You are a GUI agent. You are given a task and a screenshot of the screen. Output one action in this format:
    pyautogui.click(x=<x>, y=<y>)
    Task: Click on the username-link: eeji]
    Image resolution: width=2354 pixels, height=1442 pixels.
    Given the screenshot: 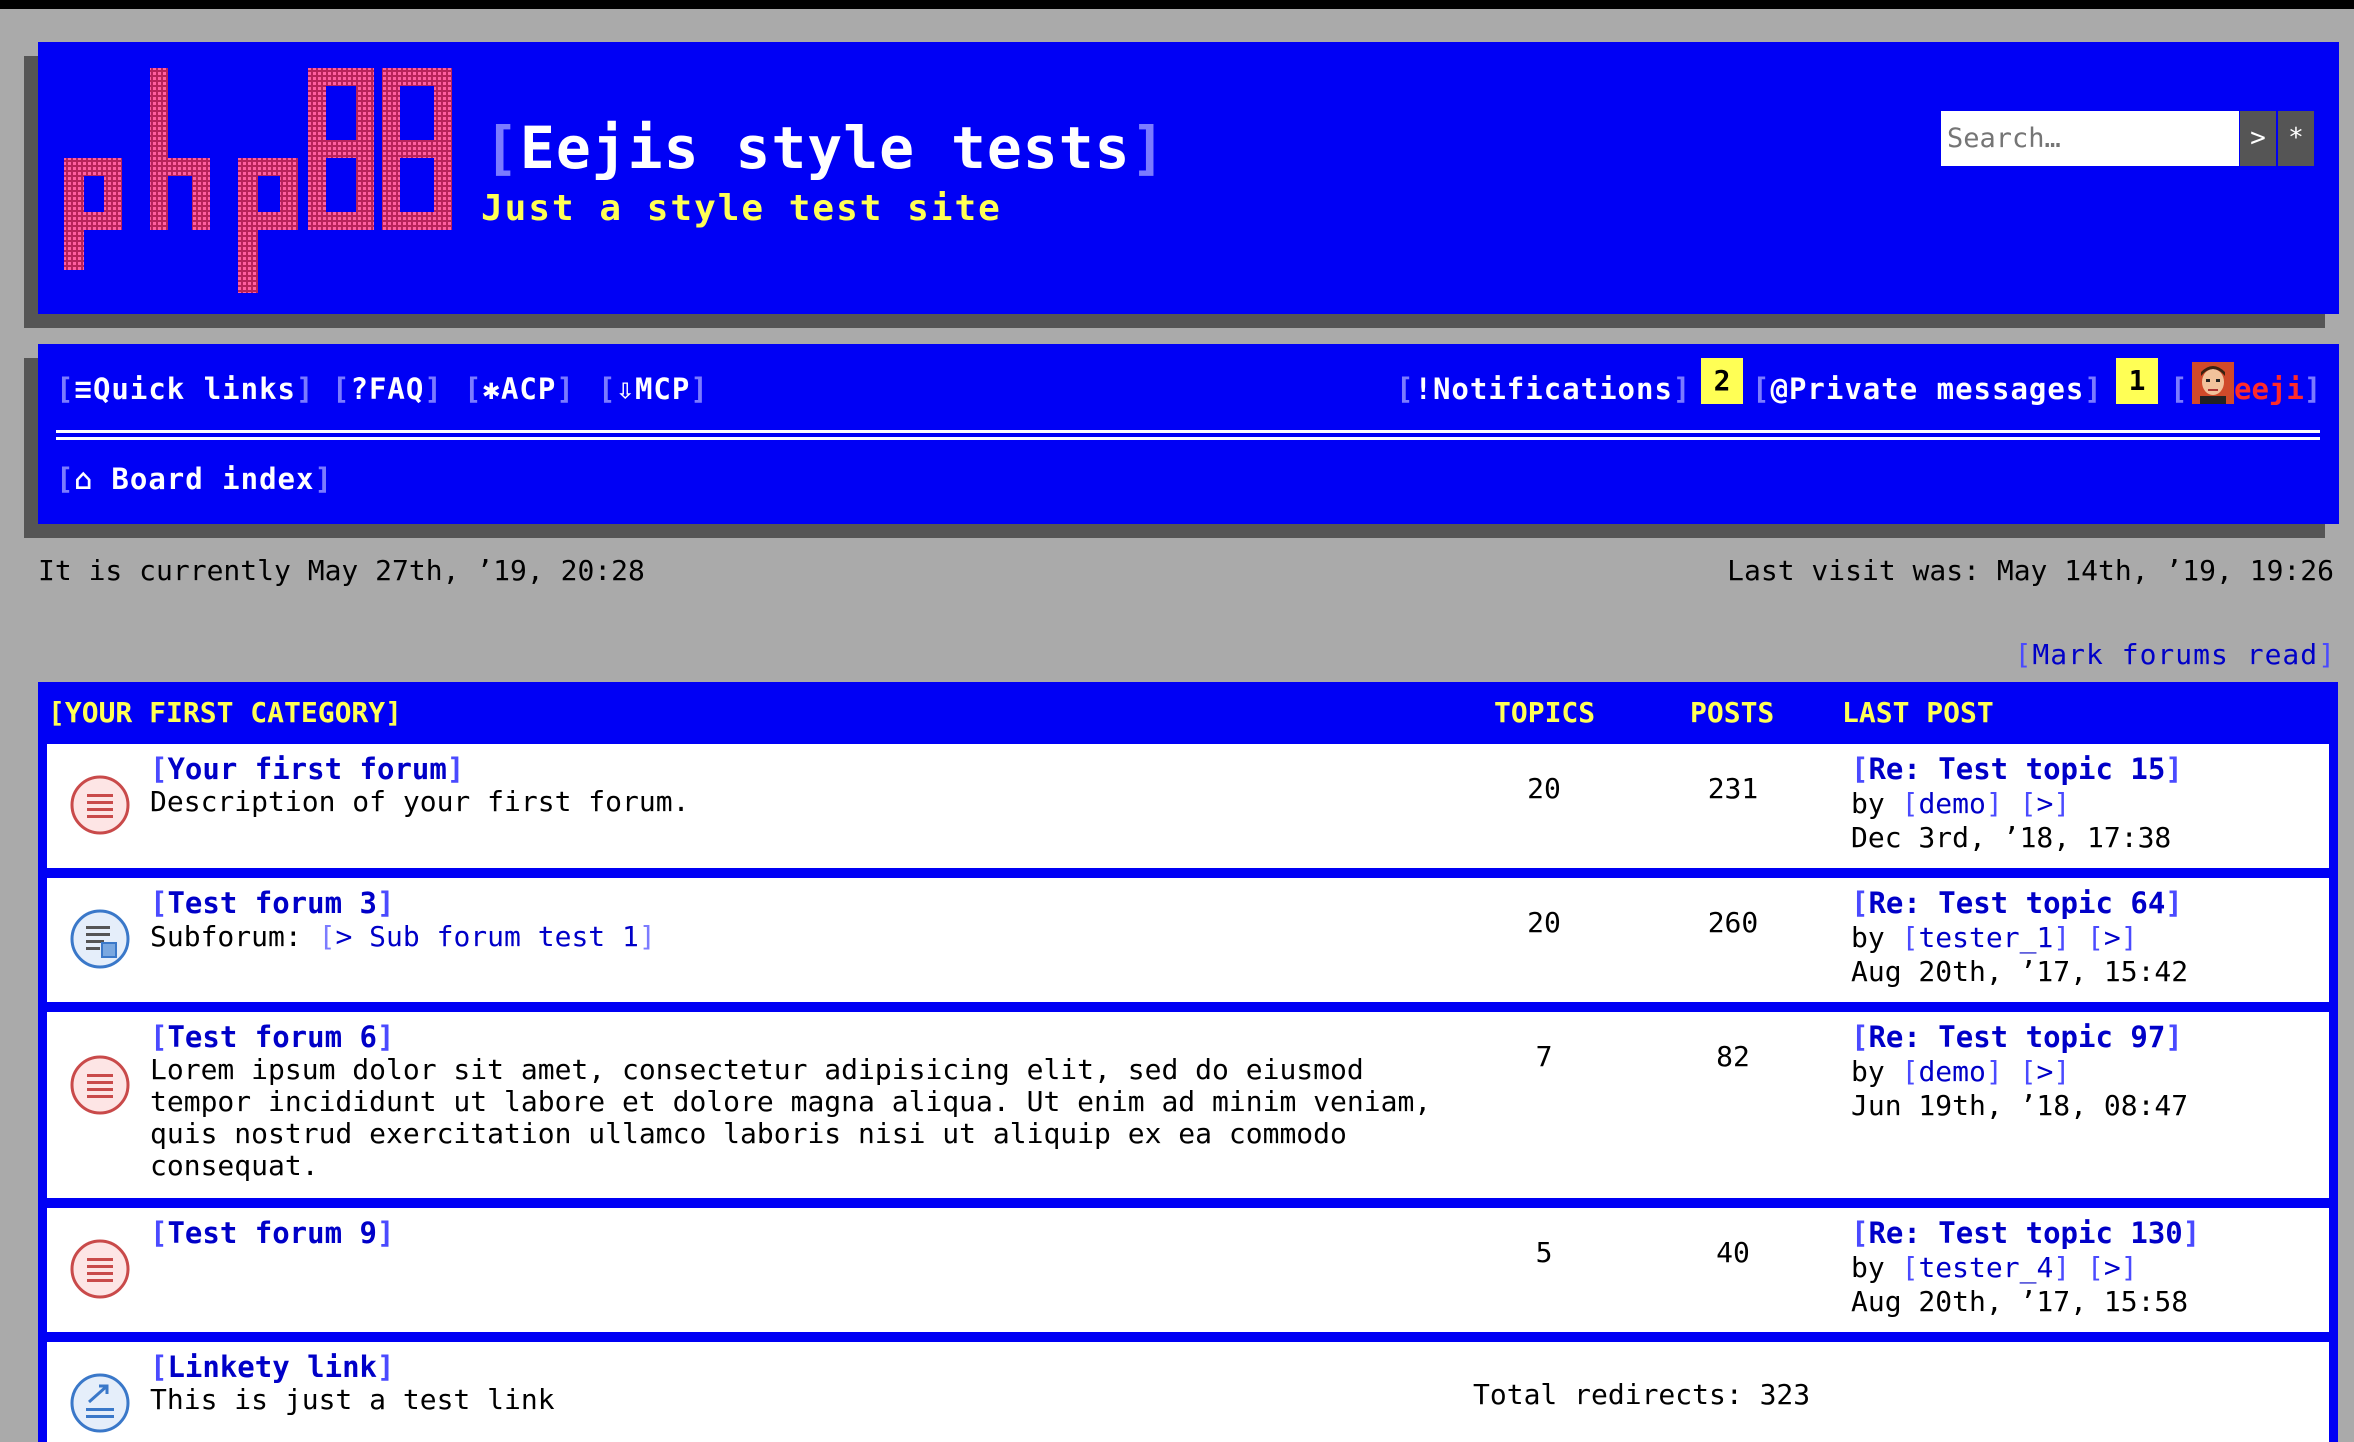 What is the action you would take?
    pyautogui.click(x=2277, y=389)
    